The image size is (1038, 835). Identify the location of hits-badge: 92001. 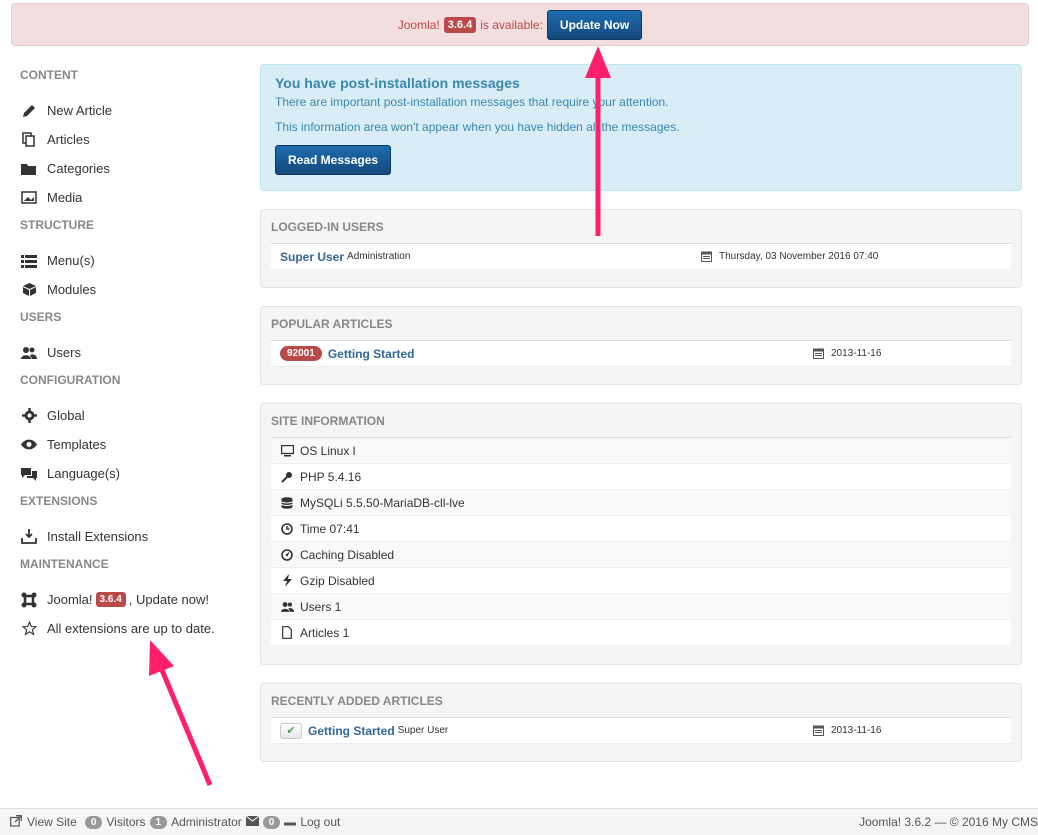
(301, 353).